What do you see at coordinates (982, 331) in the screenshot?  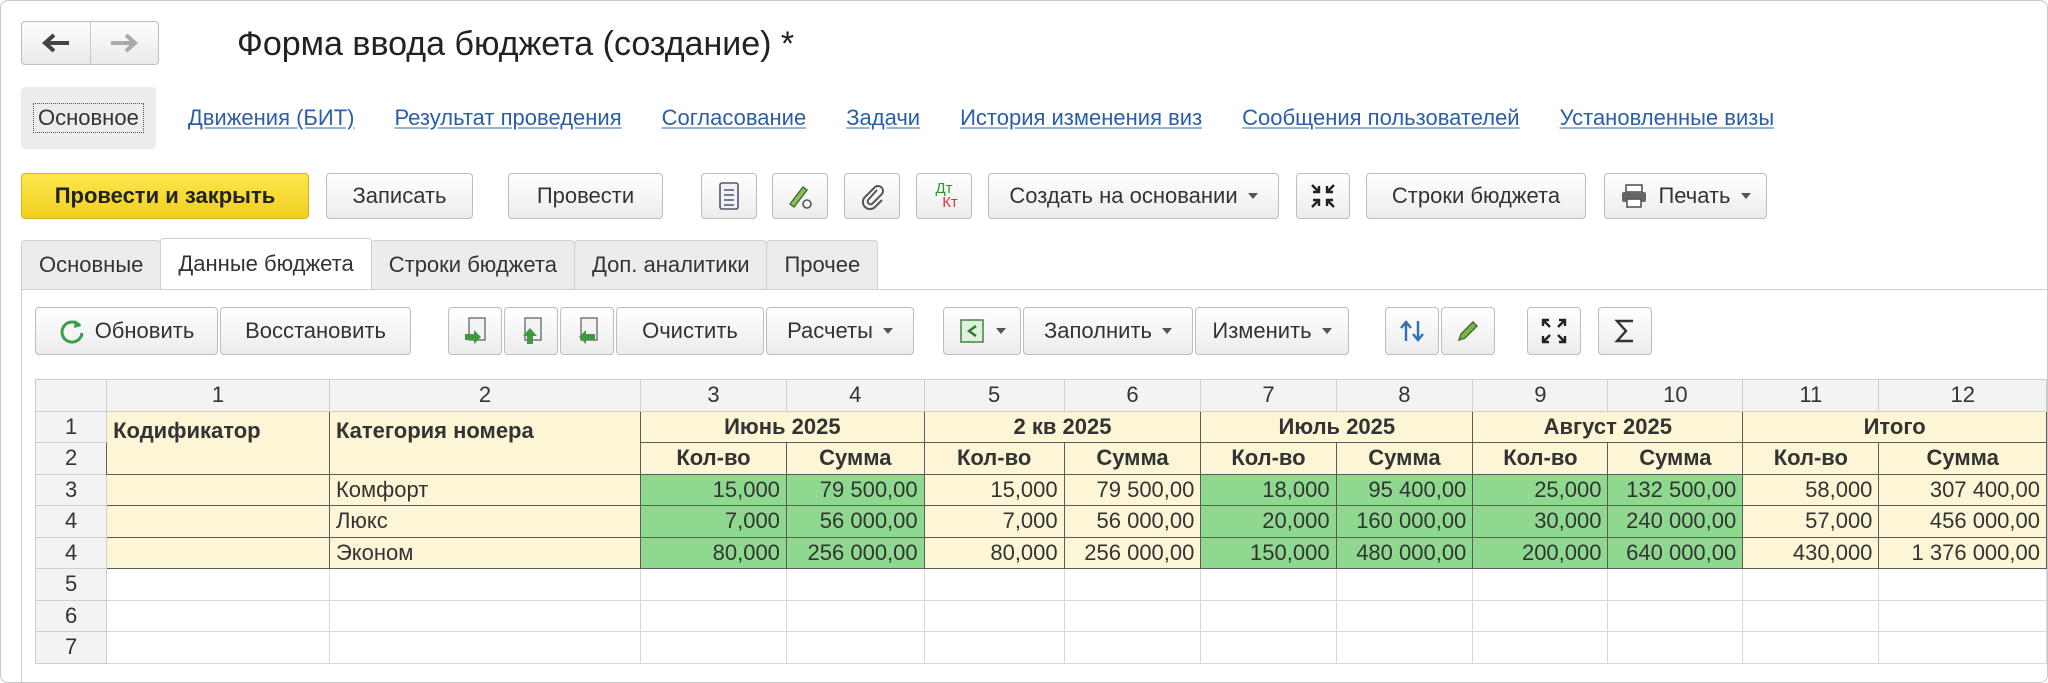 I see `fill-source-button` at bounding box center [982, 331].